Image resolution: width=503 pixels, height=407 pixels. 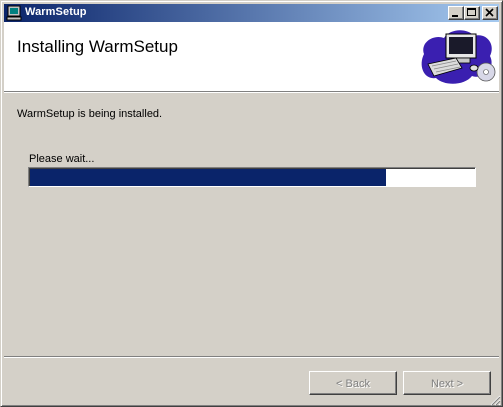 What do you see at coordinates (97, 46) in the screenshot?
I see `page-title: Installing WarmSetup` at bounding box center [97, 46].